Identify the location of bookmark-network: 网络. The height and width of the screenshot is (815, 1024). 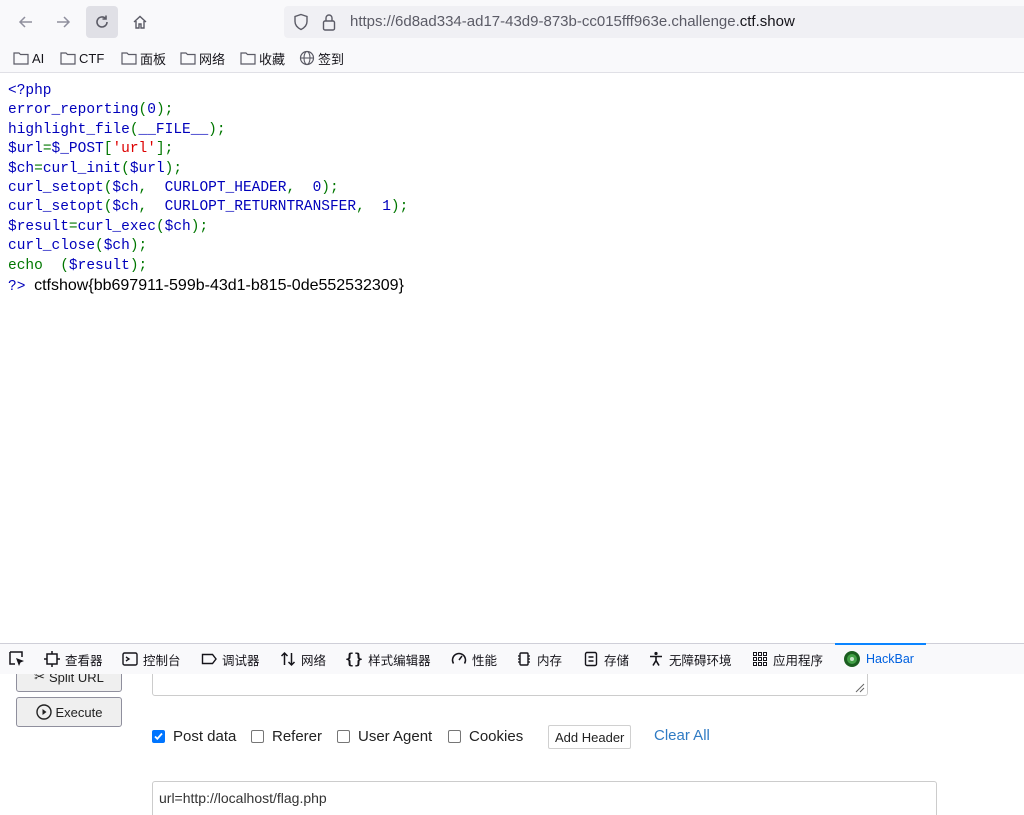
(202, 58).